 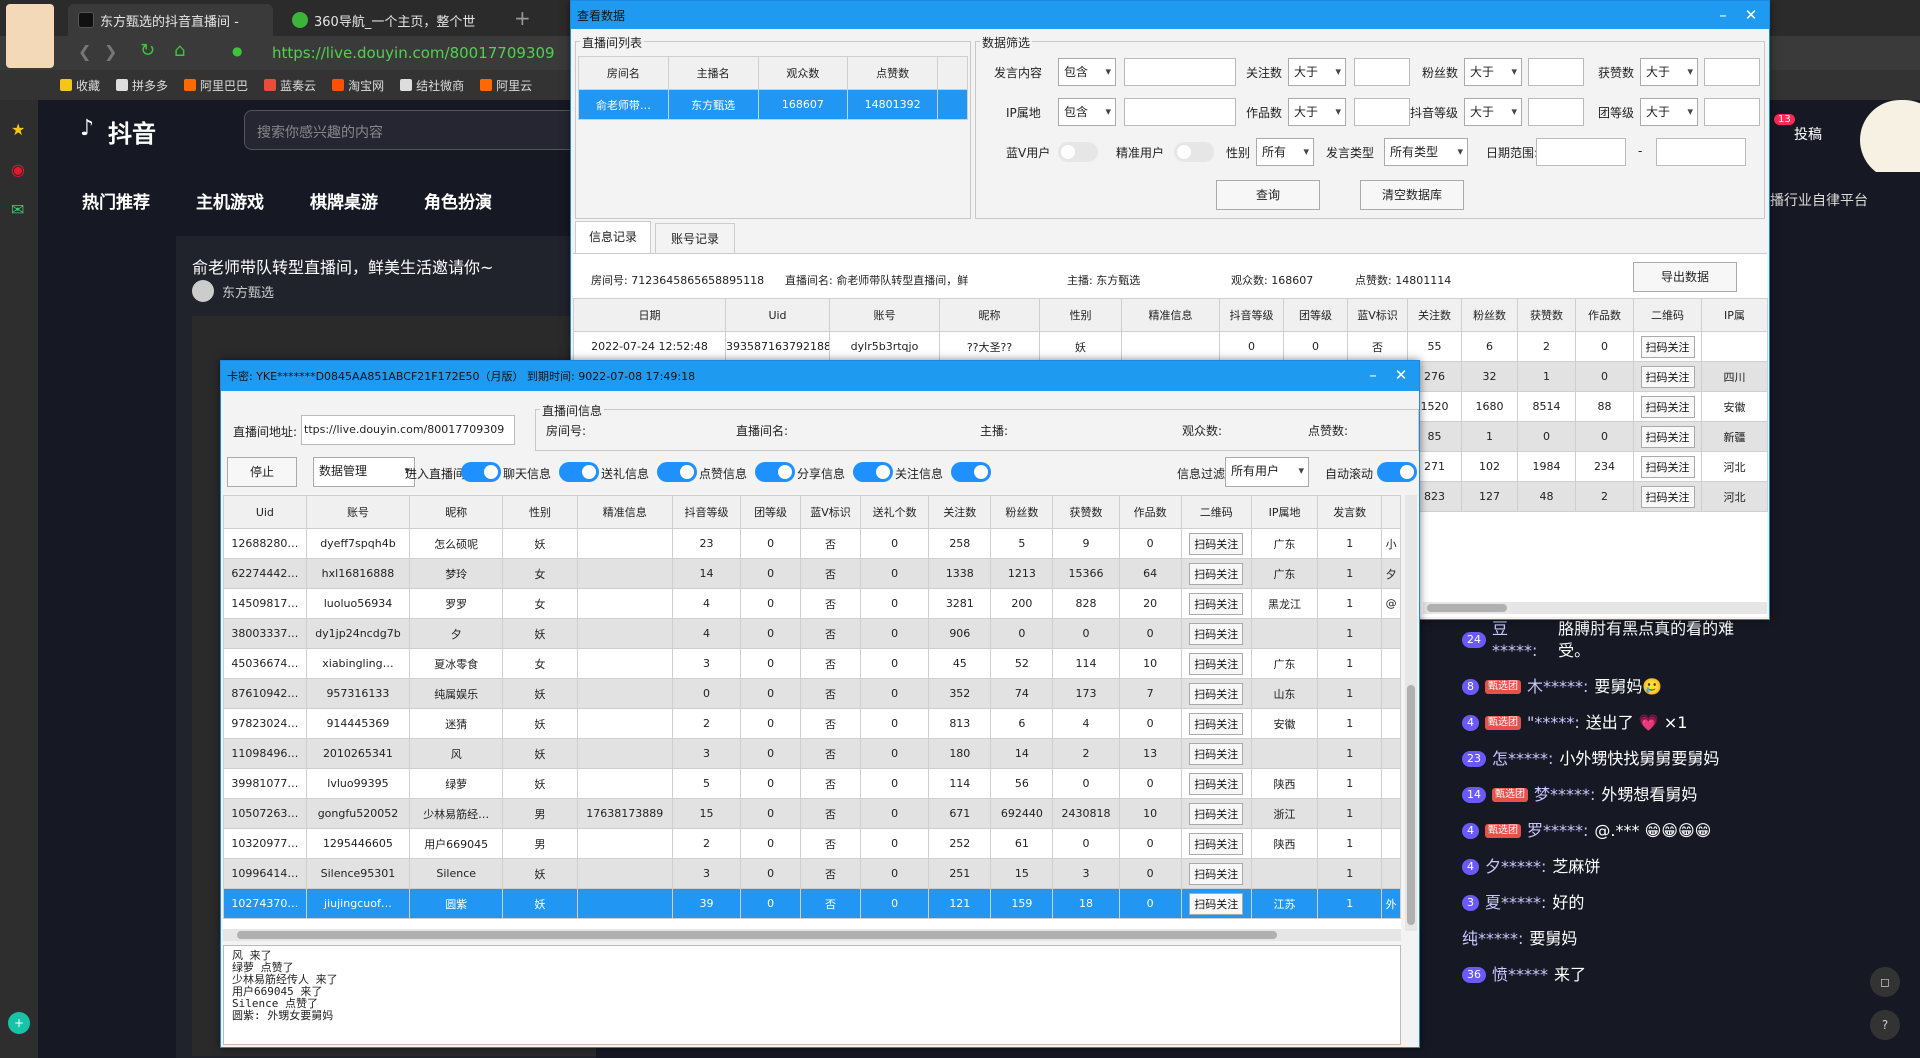 What do you see at coordinates (695, 239) in the screenshot?
I see `tab-account-records: 账号记录` at bounding box center [695, 239].